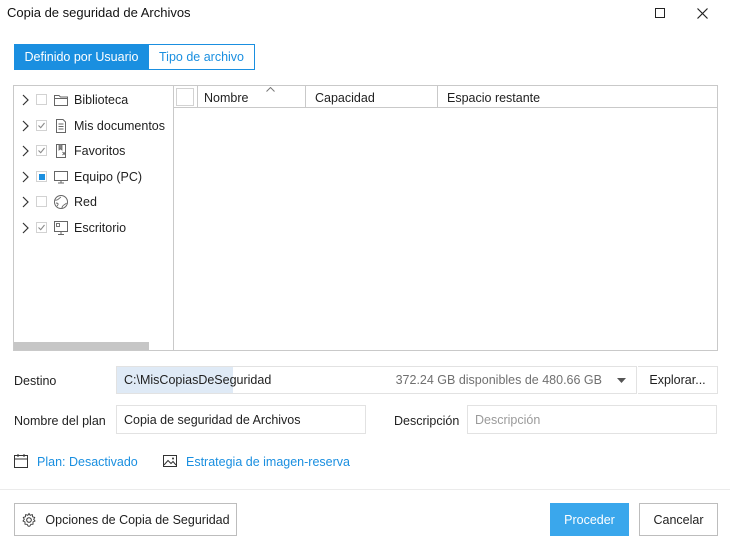 This screenshot has height=548, width=730. What do you see at coordinates (61, 126) in the screenshot?
I see `document-icon` at bounding box center [61, 126].